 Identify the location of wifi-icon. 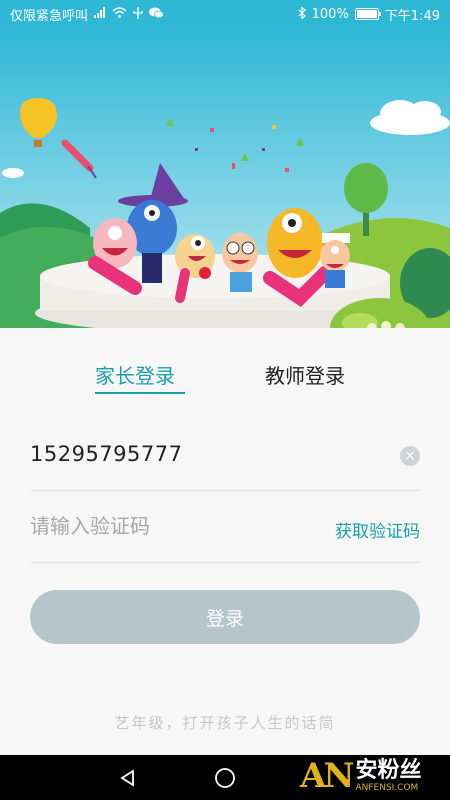
(119, 14).